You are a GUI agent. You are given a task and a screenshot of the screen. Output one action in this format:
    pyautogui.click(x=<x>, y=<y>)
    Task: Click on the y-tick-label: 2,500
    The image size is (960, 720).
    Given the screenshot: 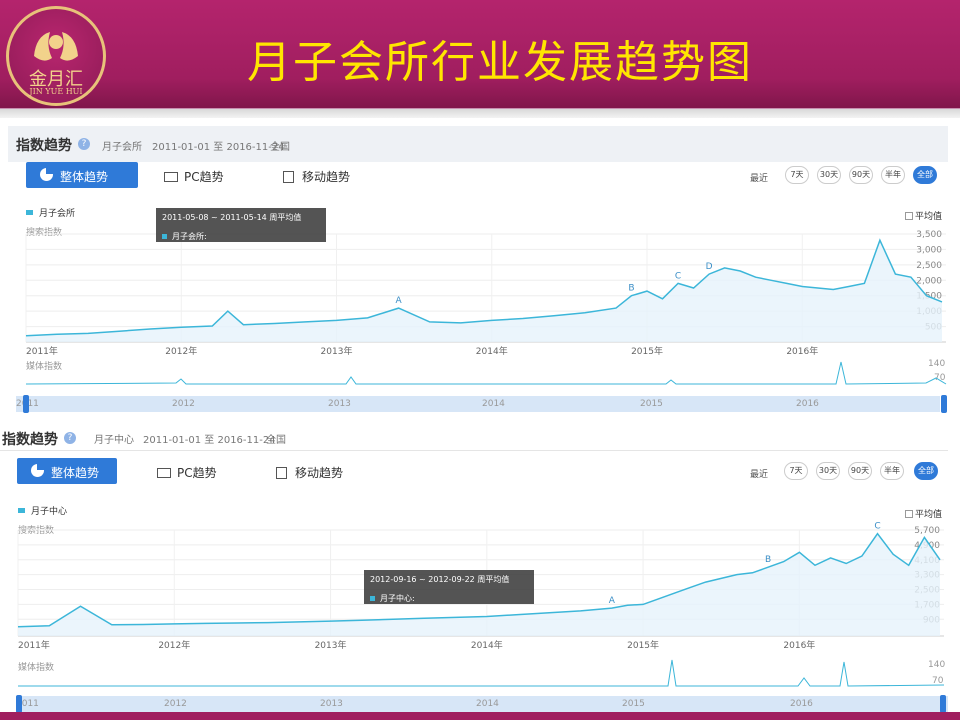 What is the action you would take?
    pyautogui.click(x=929, y=266)
    